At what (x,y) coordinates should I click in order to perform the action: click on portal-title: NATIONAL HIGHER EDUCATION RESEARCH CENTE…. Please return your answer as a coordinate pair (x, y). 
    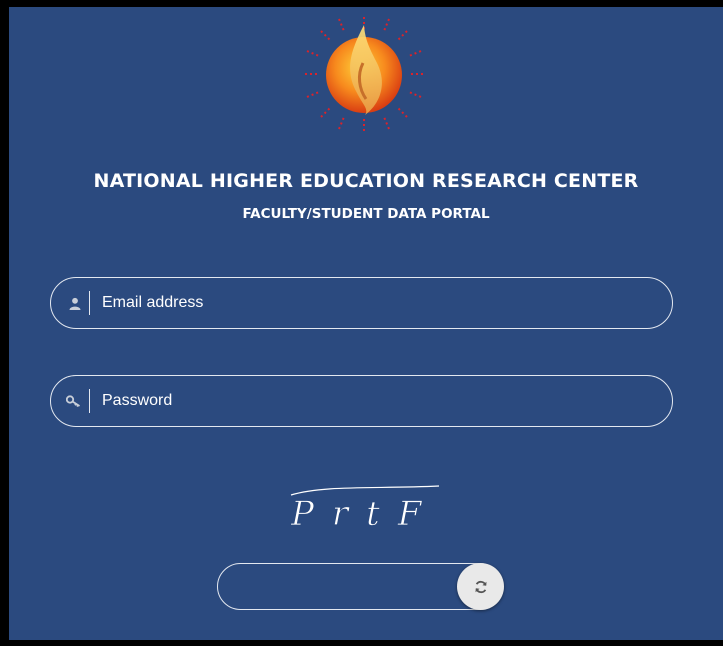
    Looking at the image, I should click on (366, 181).